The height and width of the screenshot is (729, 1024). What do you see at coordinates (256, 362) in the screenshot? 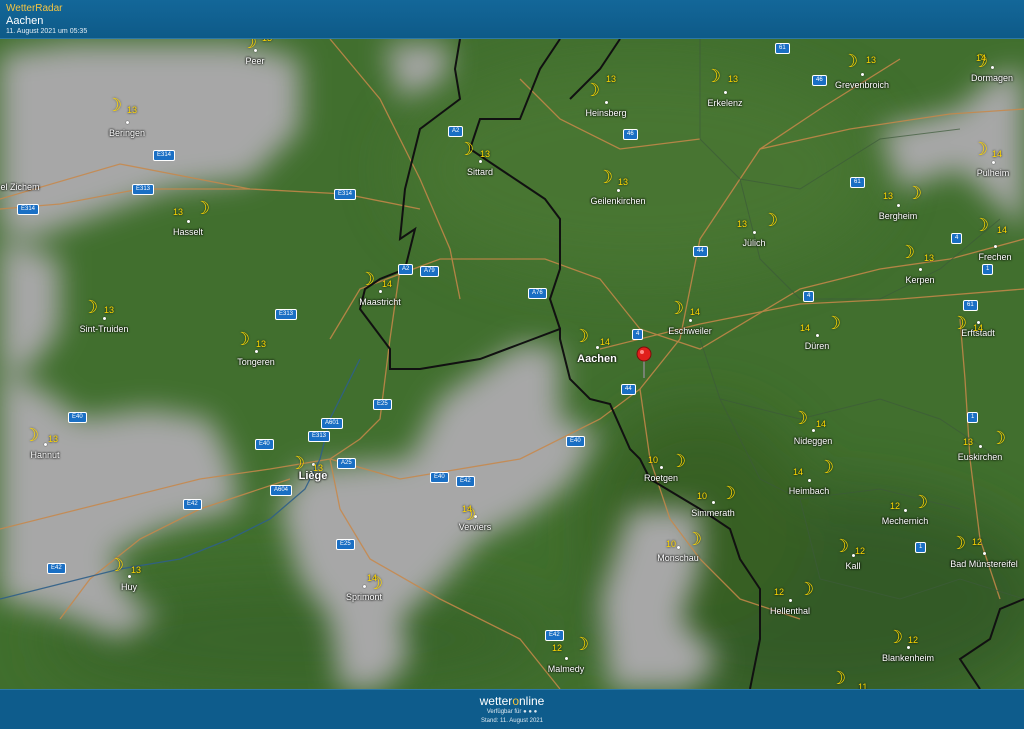
I see `city-label-tongeren: Tongeren` at bounding box center [256, 362].